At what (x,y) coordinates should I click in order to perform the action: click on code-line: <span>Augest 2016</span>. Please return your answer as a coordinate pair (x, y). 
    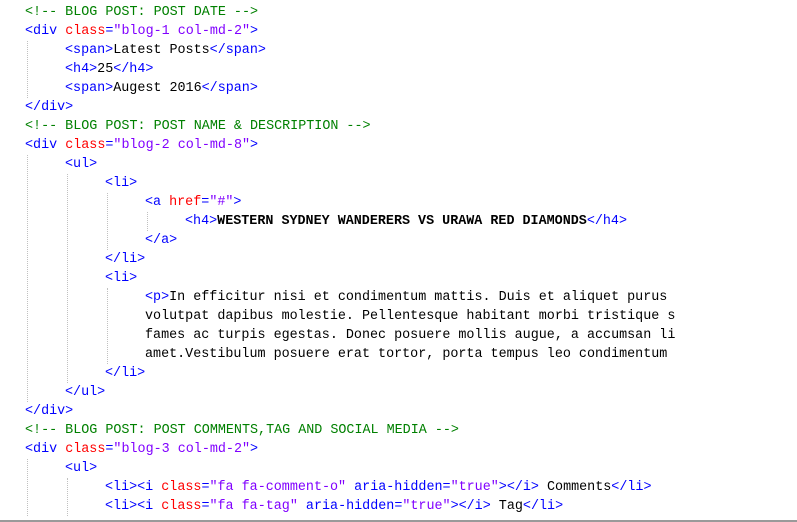
    Looking at the image, I should click on (161, 88).